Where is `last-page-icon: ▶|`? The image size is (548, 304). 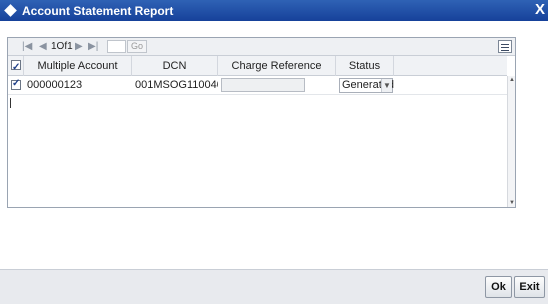 last-page-icon: ▶| is located at coordinates (93, 46).